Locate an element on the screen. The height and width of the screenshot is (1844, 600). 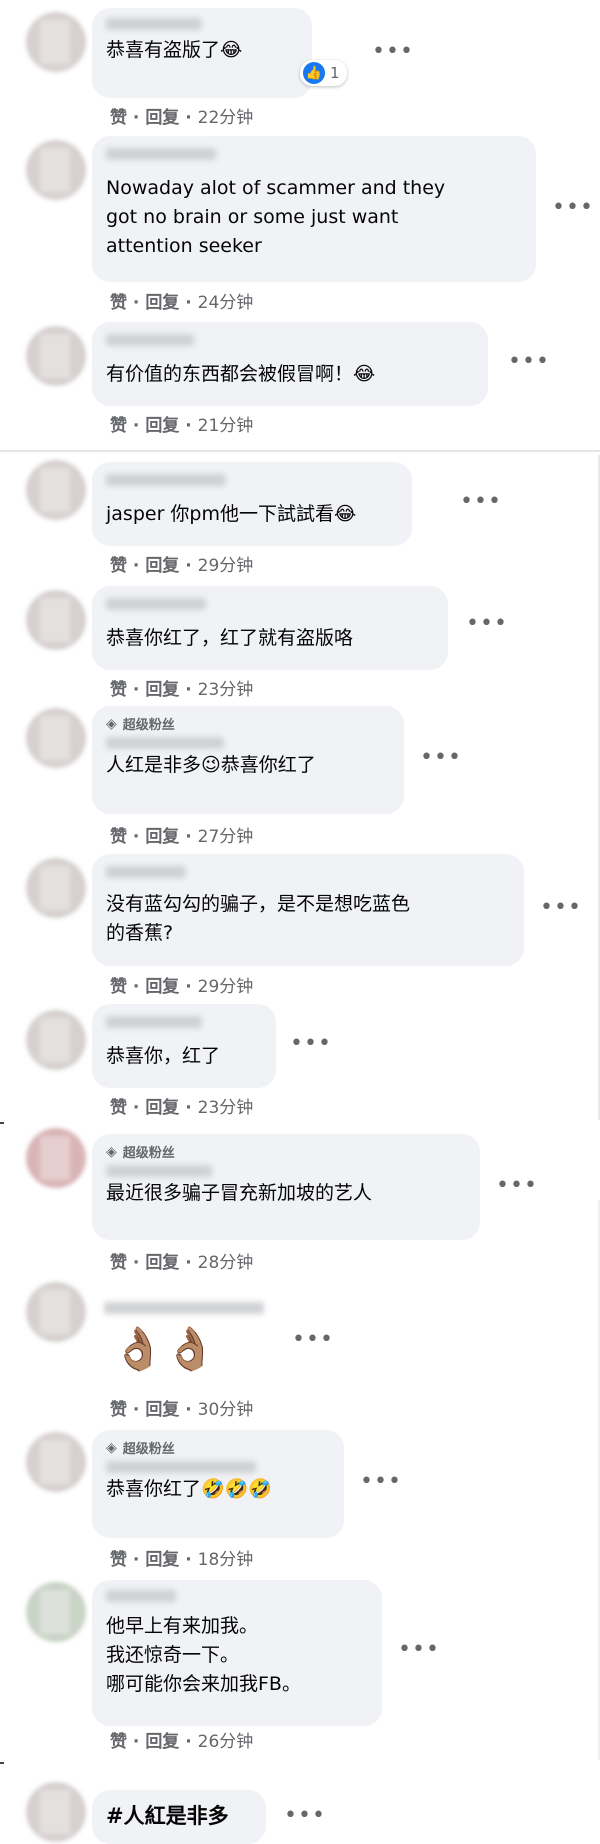
comment-text: jasper 你pm他一下試試看😂 is located at coordinates (231, 514).